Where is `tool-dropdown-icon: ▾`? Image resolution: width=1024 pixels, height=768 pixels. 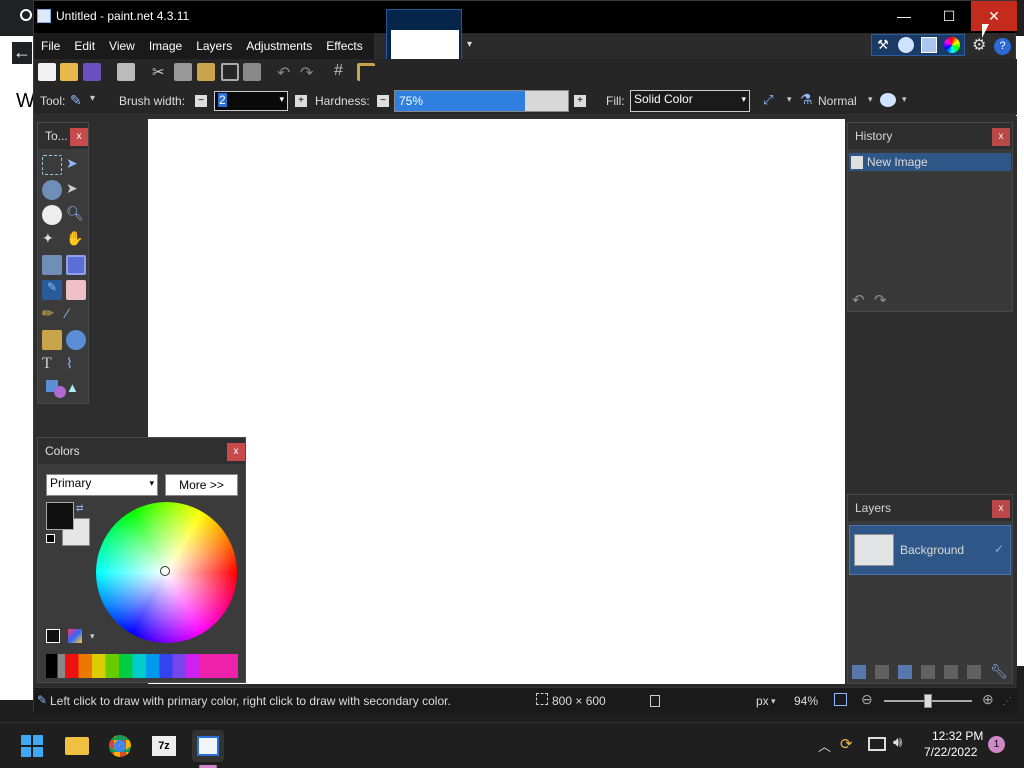
tool-dropdown-icon: ▾ is located at coordinates (92, 98).